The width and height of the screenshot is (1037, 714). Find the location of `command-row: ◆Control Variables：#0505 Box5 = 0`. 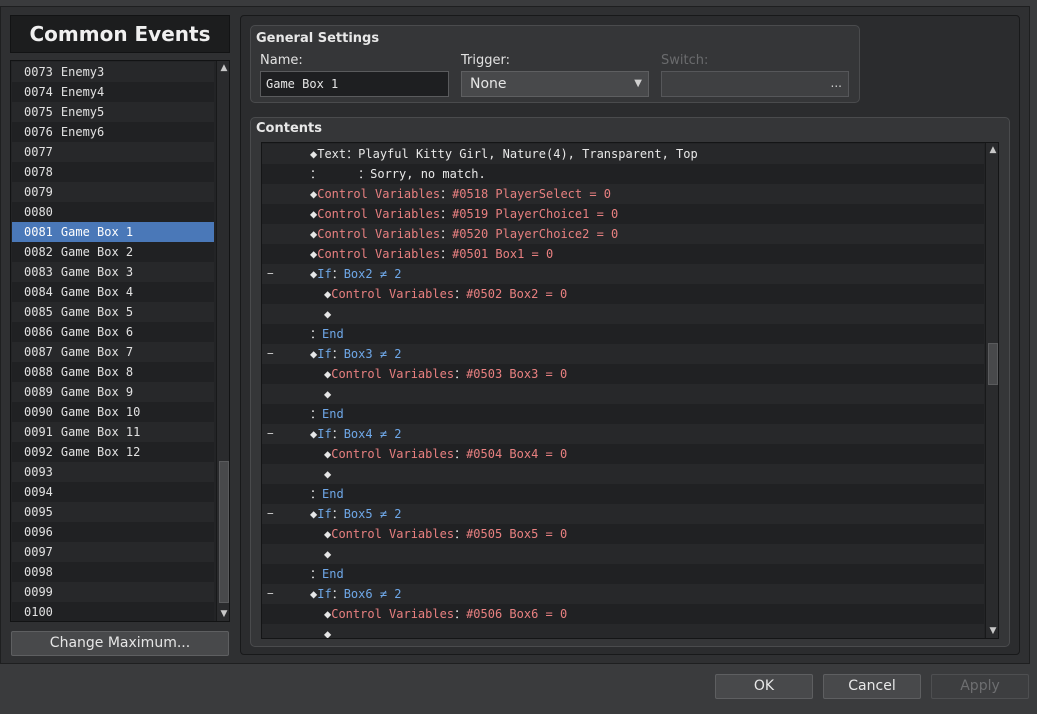

command-row: ◆Control Variables：#0505 Box5 = 0 is located at coordinates (623, 534).